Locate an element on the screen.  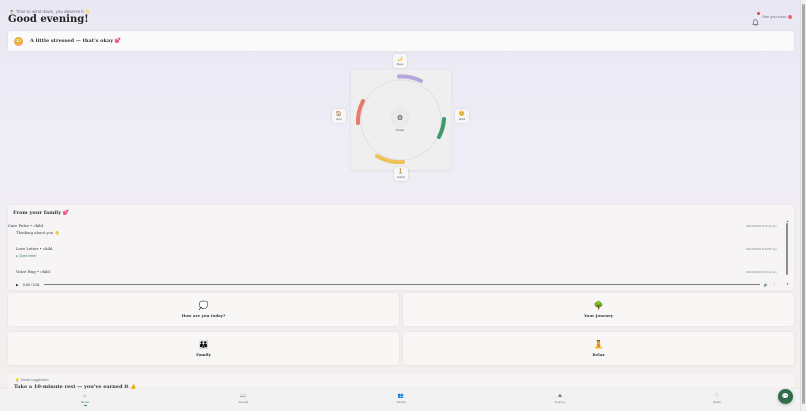
tree-icon: 🌳 is located at coordinates (598, 305).